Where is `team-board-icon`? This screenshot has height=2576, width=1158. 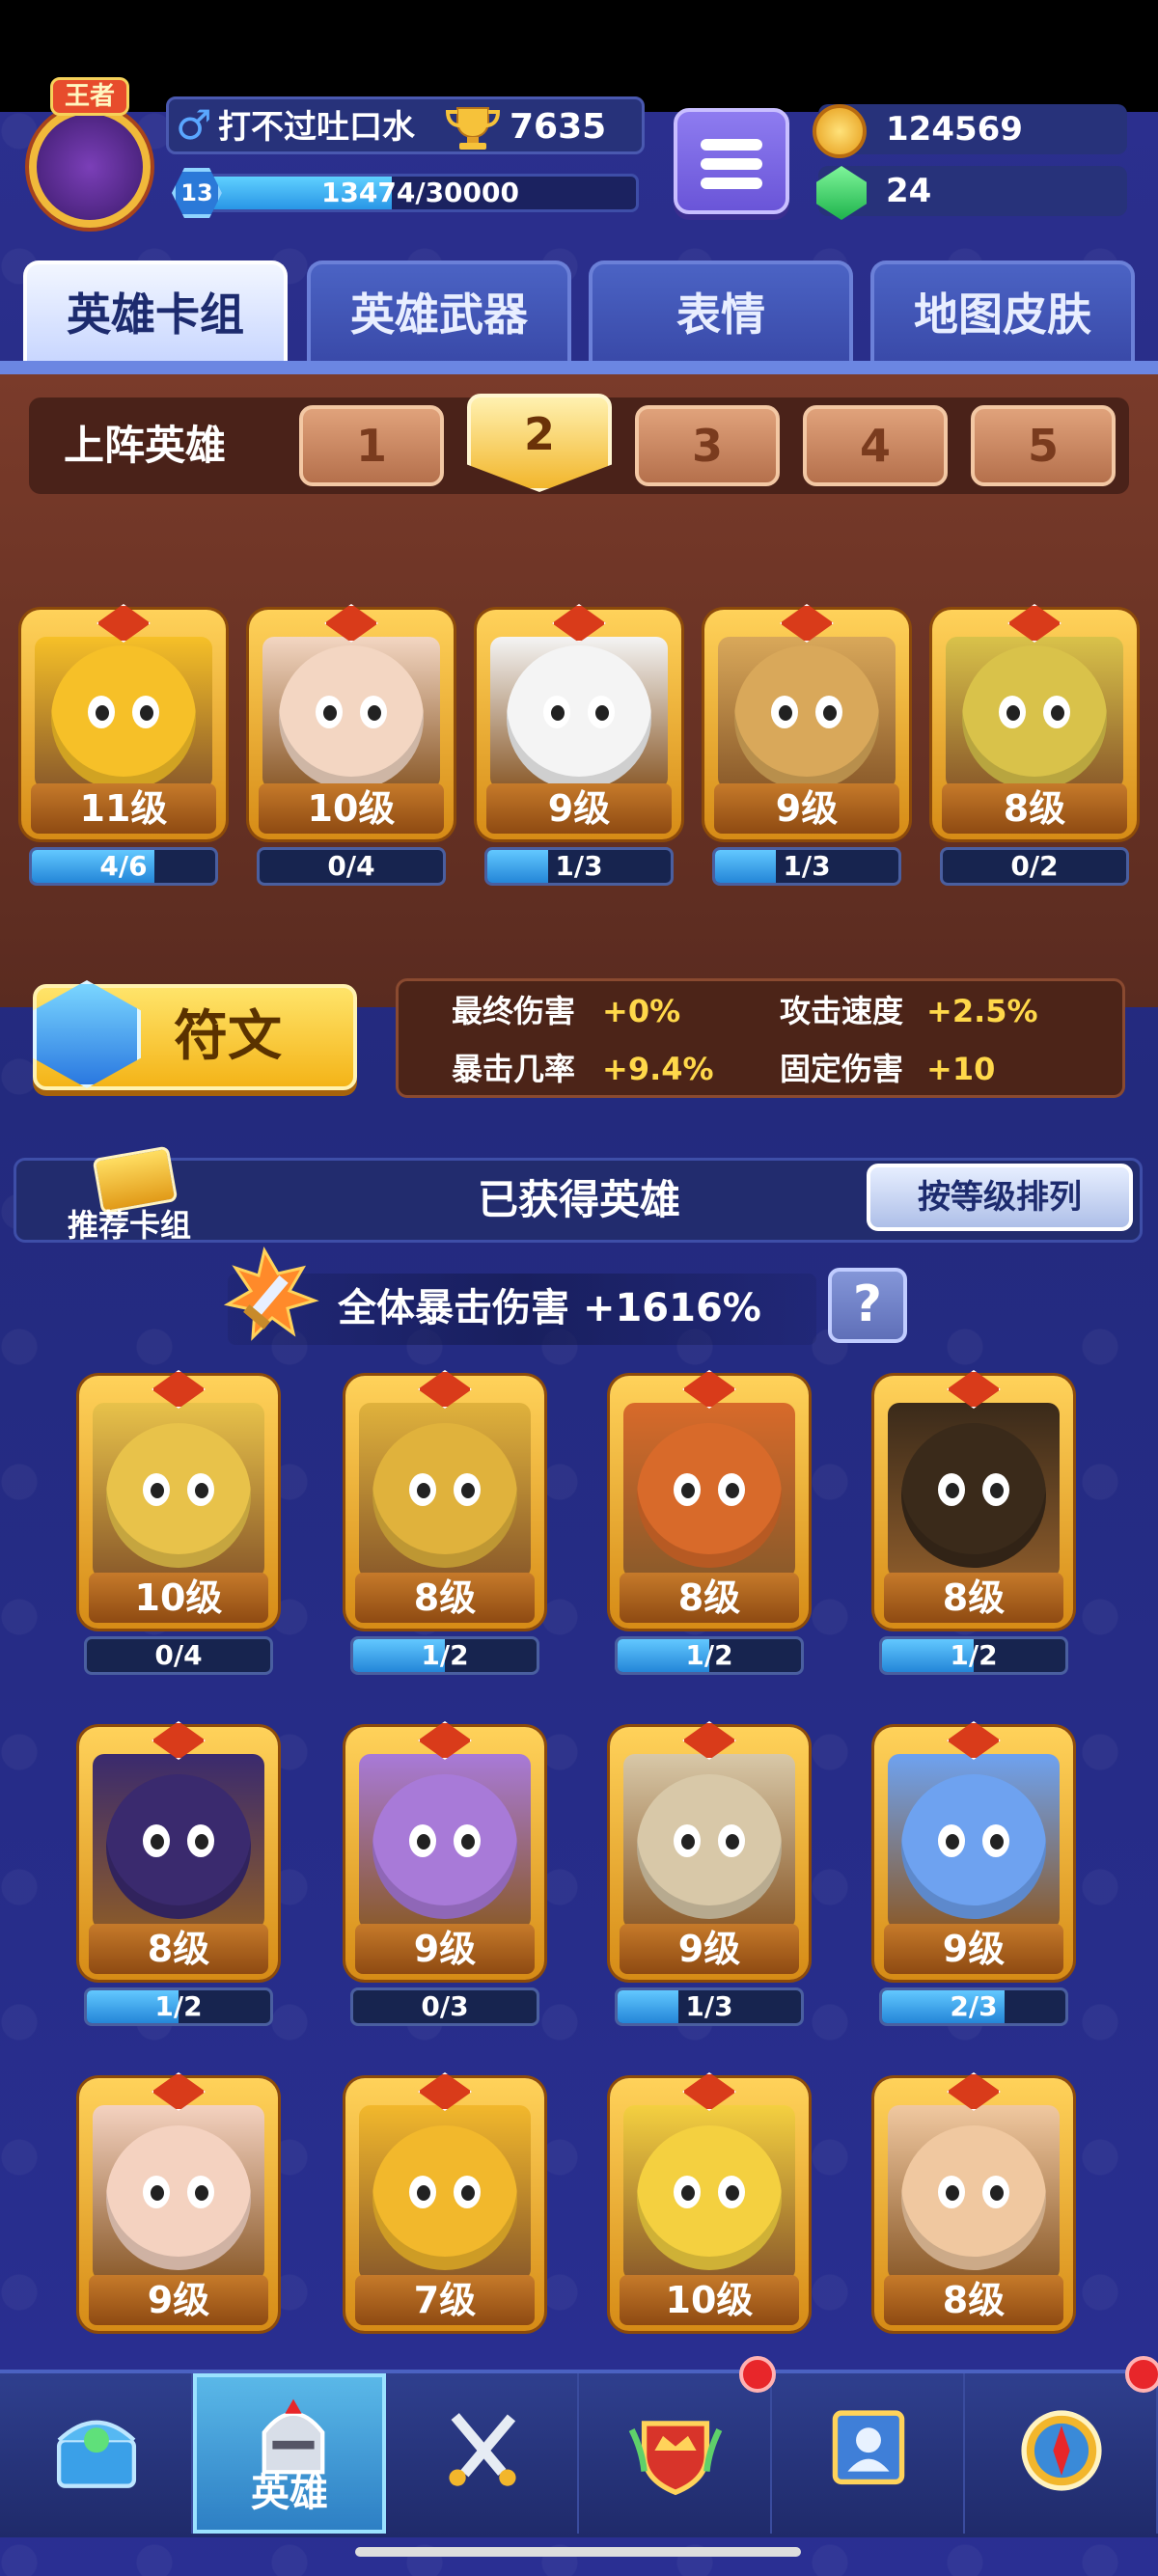
team-board-icon is located at coordinates (868, 2447).